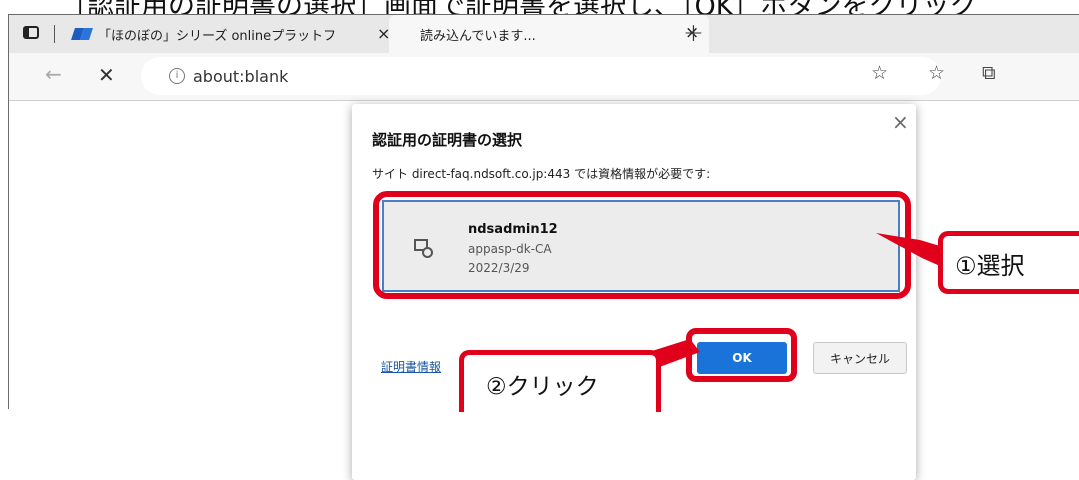 This screenshot has height=480, width=1079. I want to click on annotation-step2-label: ②クリック, so click(560, 381).